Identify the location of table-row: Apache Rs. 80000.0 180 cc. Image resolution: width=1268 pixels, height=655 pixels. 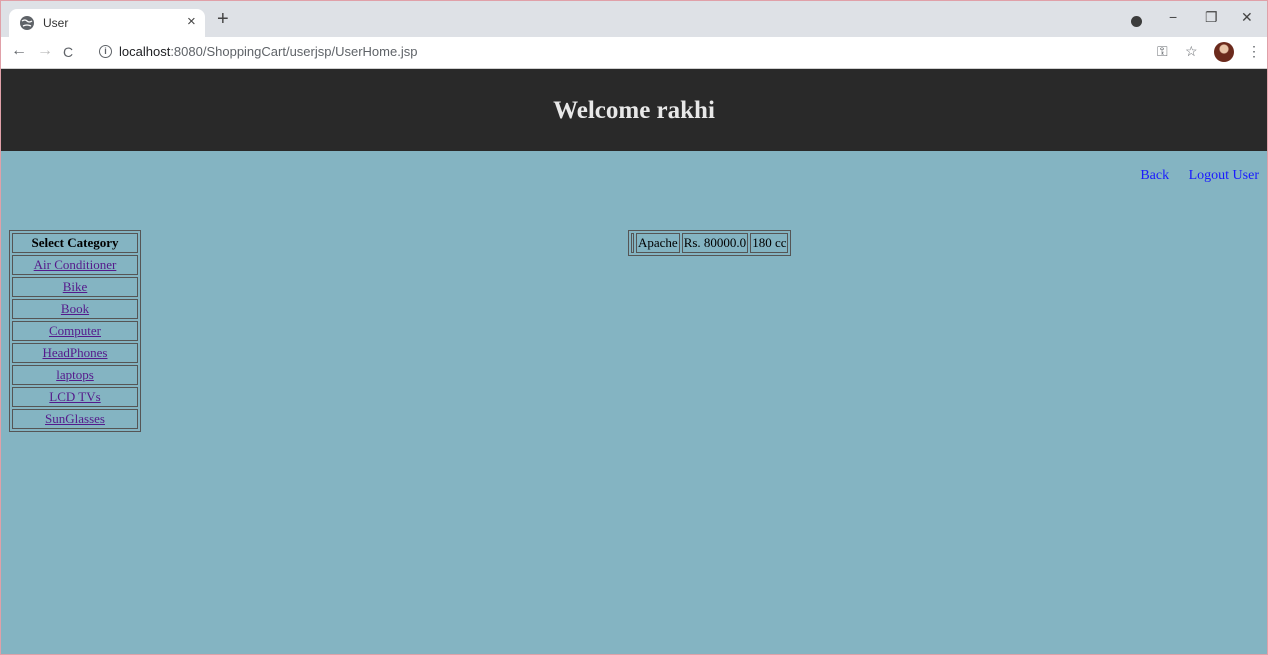
(710, 243).